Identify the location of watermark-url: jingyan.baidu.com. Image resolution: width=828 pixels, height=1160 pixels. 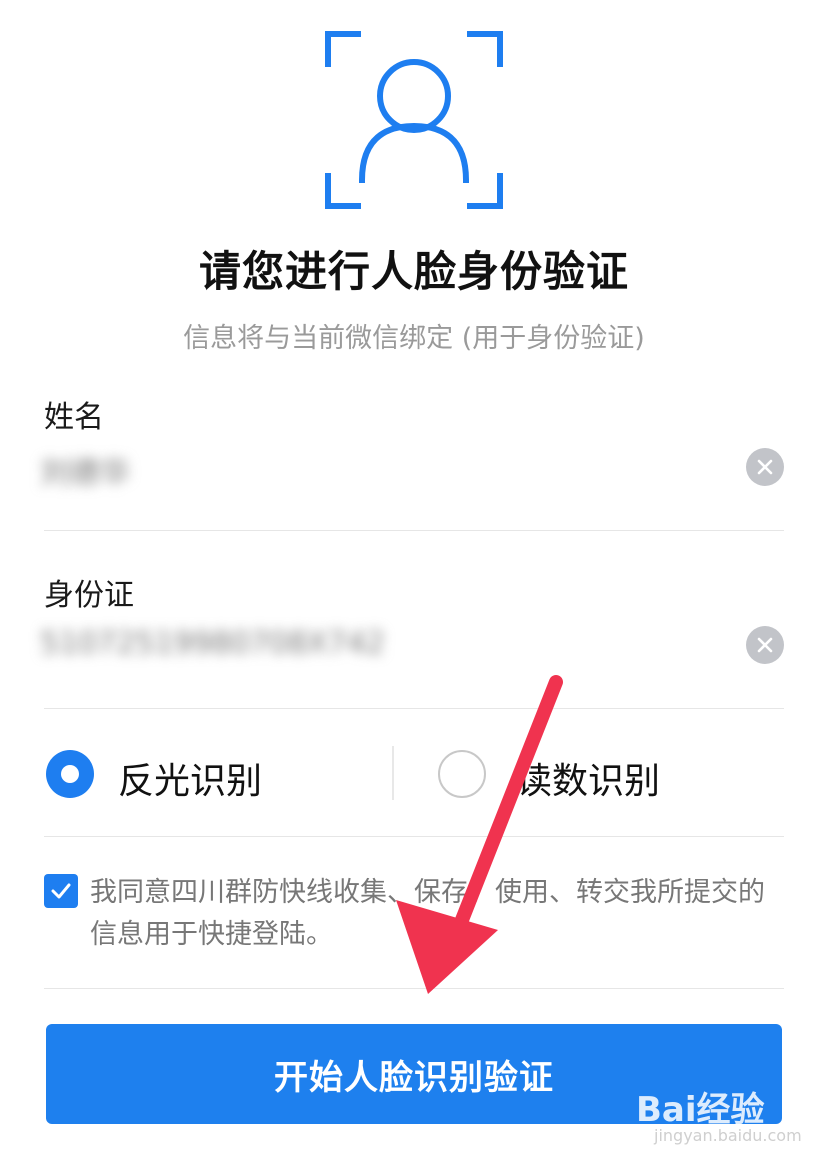
(728, 1135).